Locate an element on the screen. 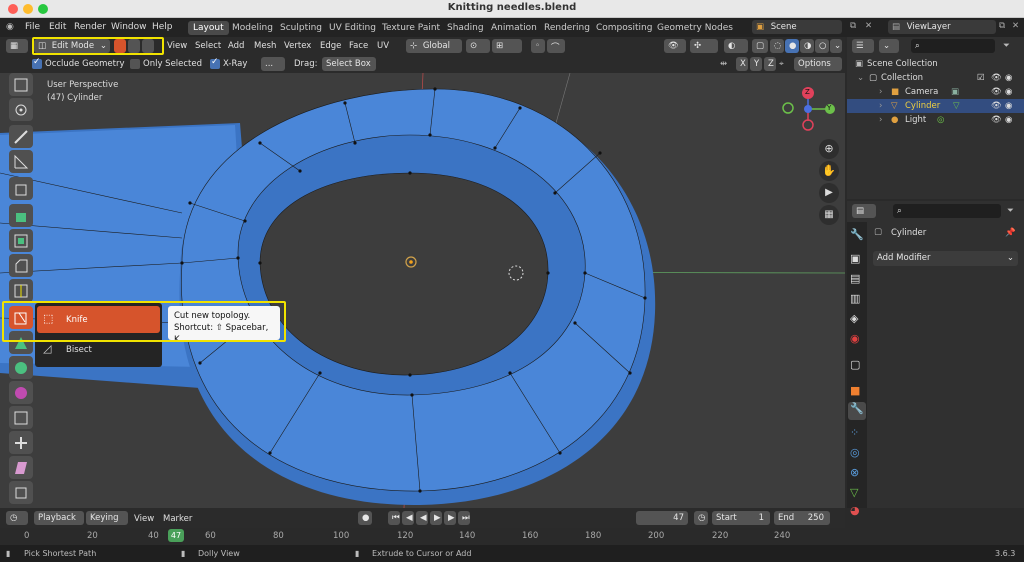 The image size is (1024, 562). measure-tool-button is located at coordinates (21, 161).